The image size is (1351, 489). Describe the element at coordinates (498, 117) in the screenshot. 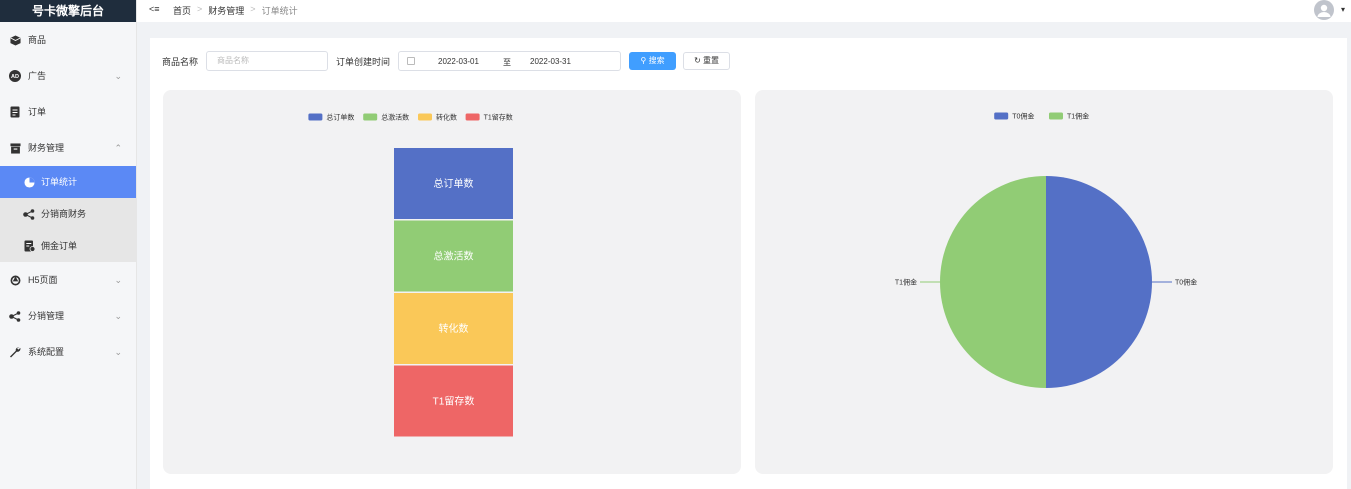

I see `legend-label: T1留存数` at that location.